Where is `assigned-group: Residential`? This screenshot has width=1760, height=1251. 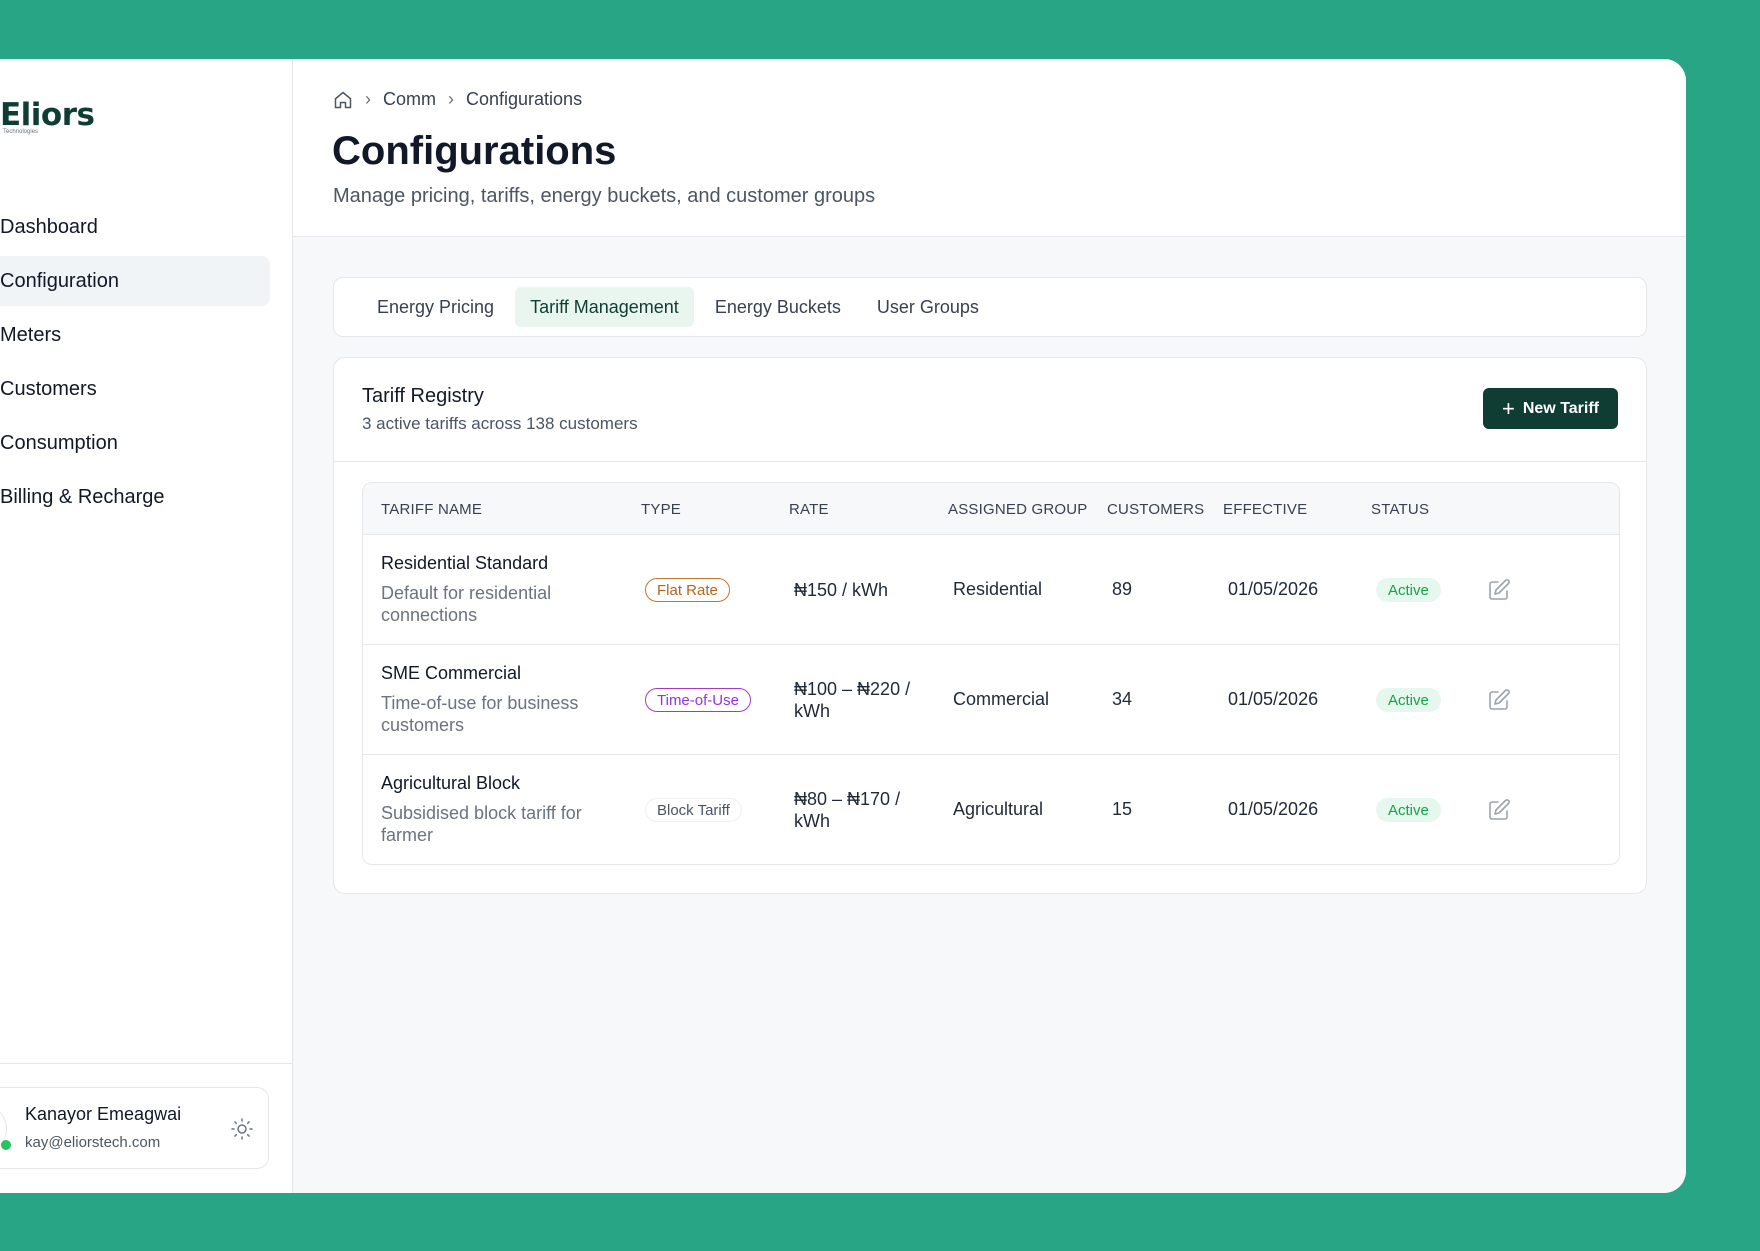 assigned-group: Residential is located at coordinates (998, 589).